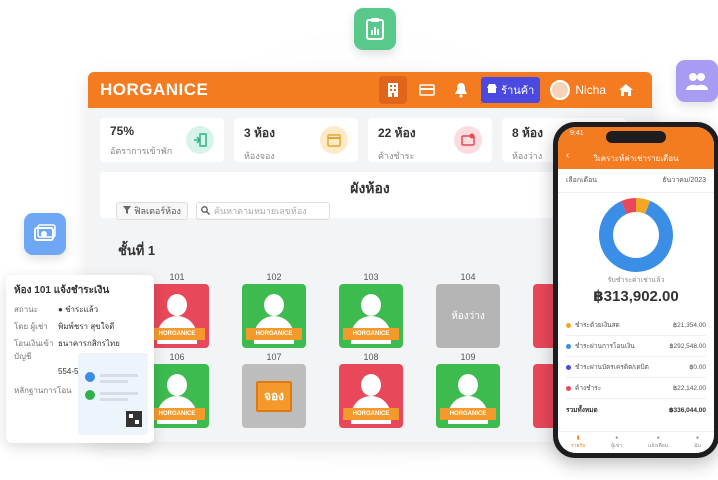 The height and width of the screenshot is (480, 718). I want to click on payer-row: โดย ผู้เช่า พิมพ์ชรา สุขใจดี, so click(80, 326).